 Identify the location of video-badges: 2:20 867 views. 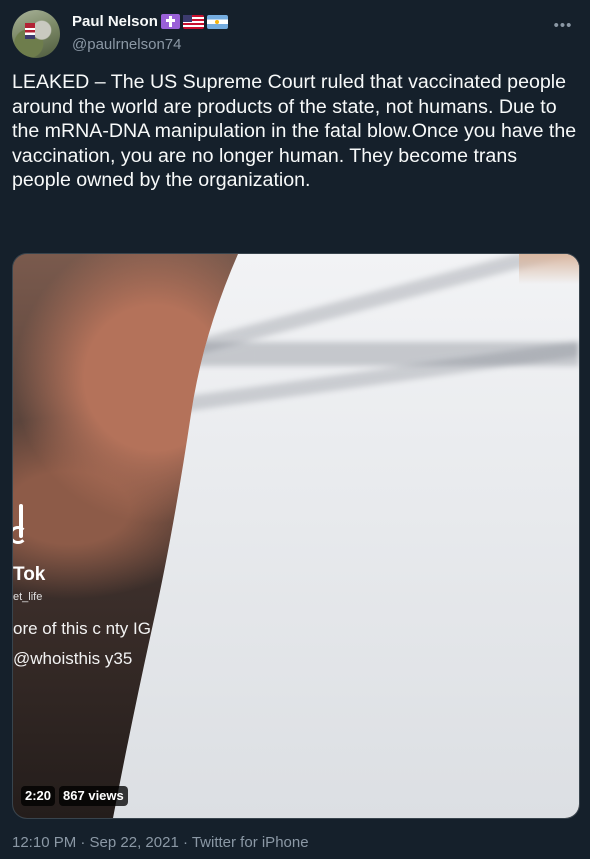
(74, 796).